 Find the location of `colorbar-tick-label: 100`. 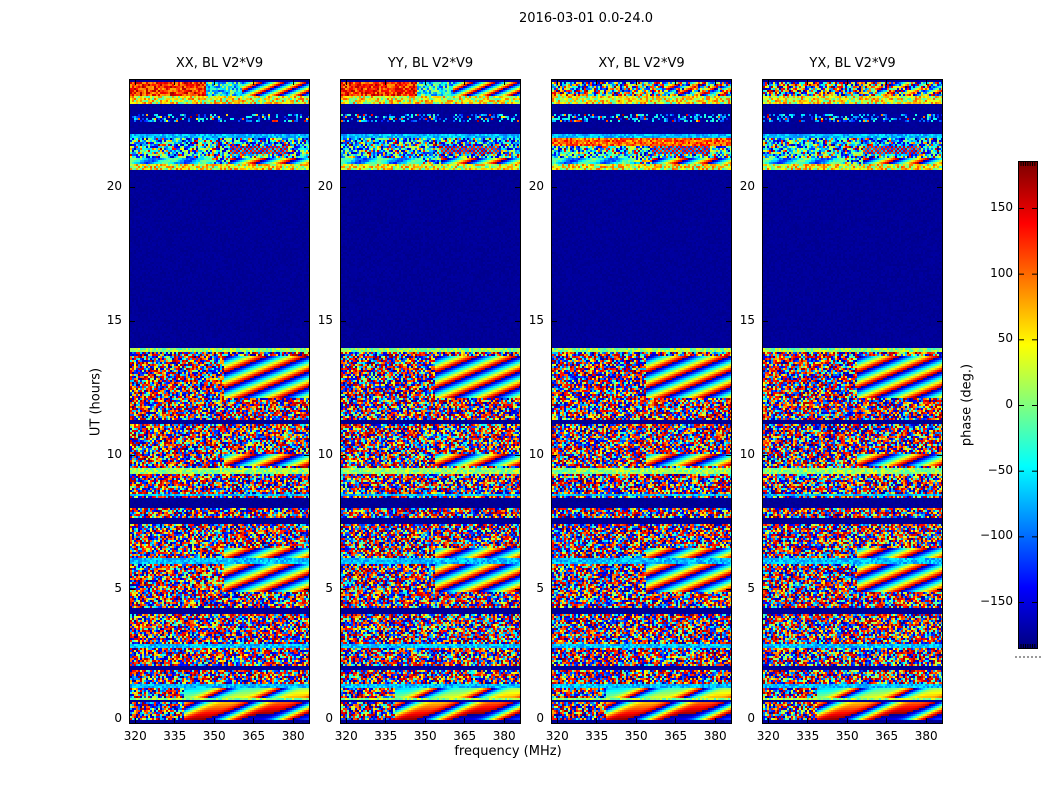

colorbar-tick-label: 100 is located at coordinates (1001, 272).